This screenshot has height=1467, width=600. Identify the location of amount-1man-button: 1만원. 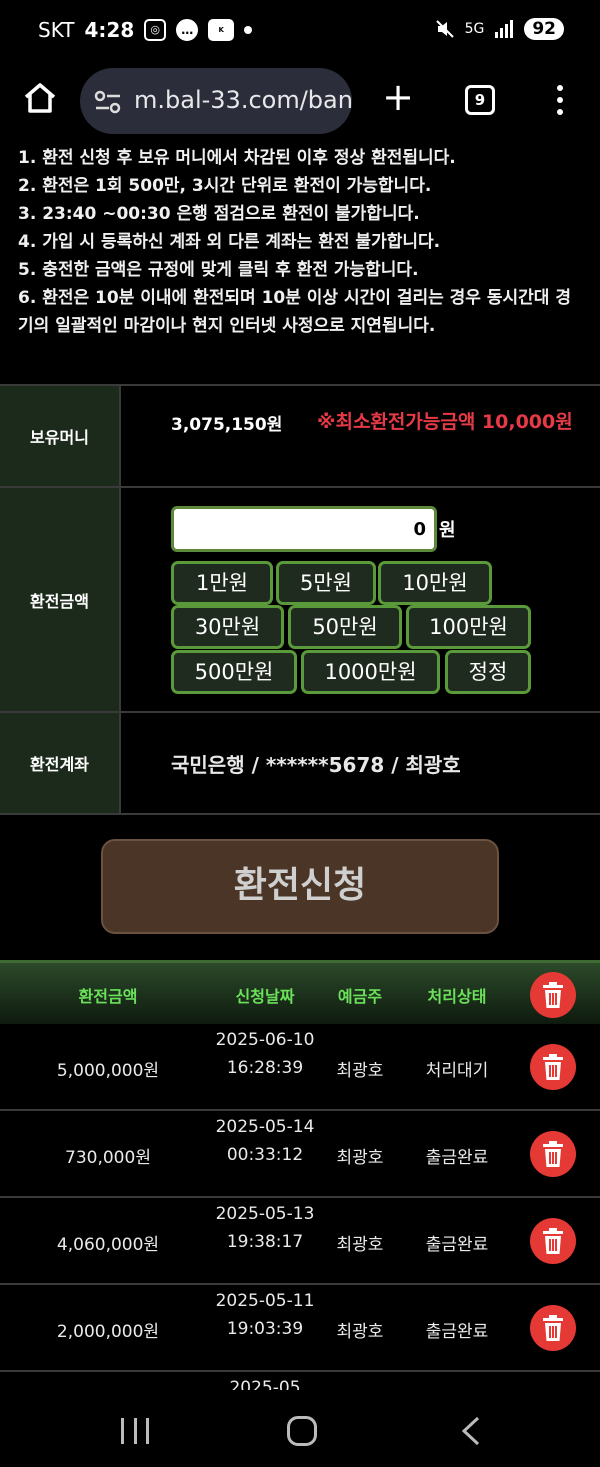
(222, 583).